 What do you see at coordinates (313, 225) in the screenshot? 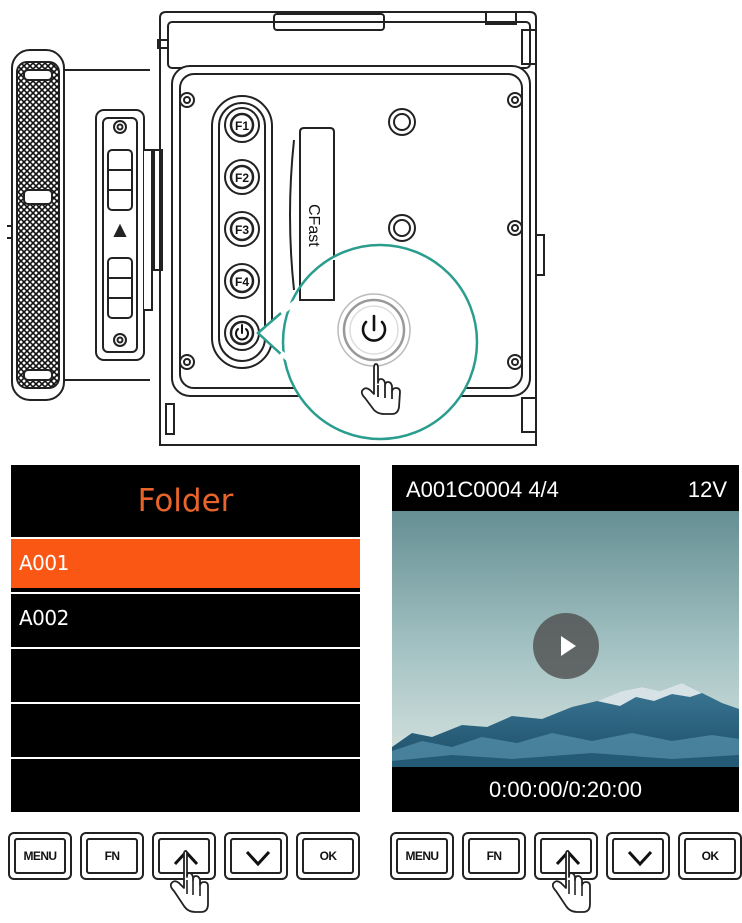
I see `cfast-slot-label: CFast` at bounding box center [313, 225].